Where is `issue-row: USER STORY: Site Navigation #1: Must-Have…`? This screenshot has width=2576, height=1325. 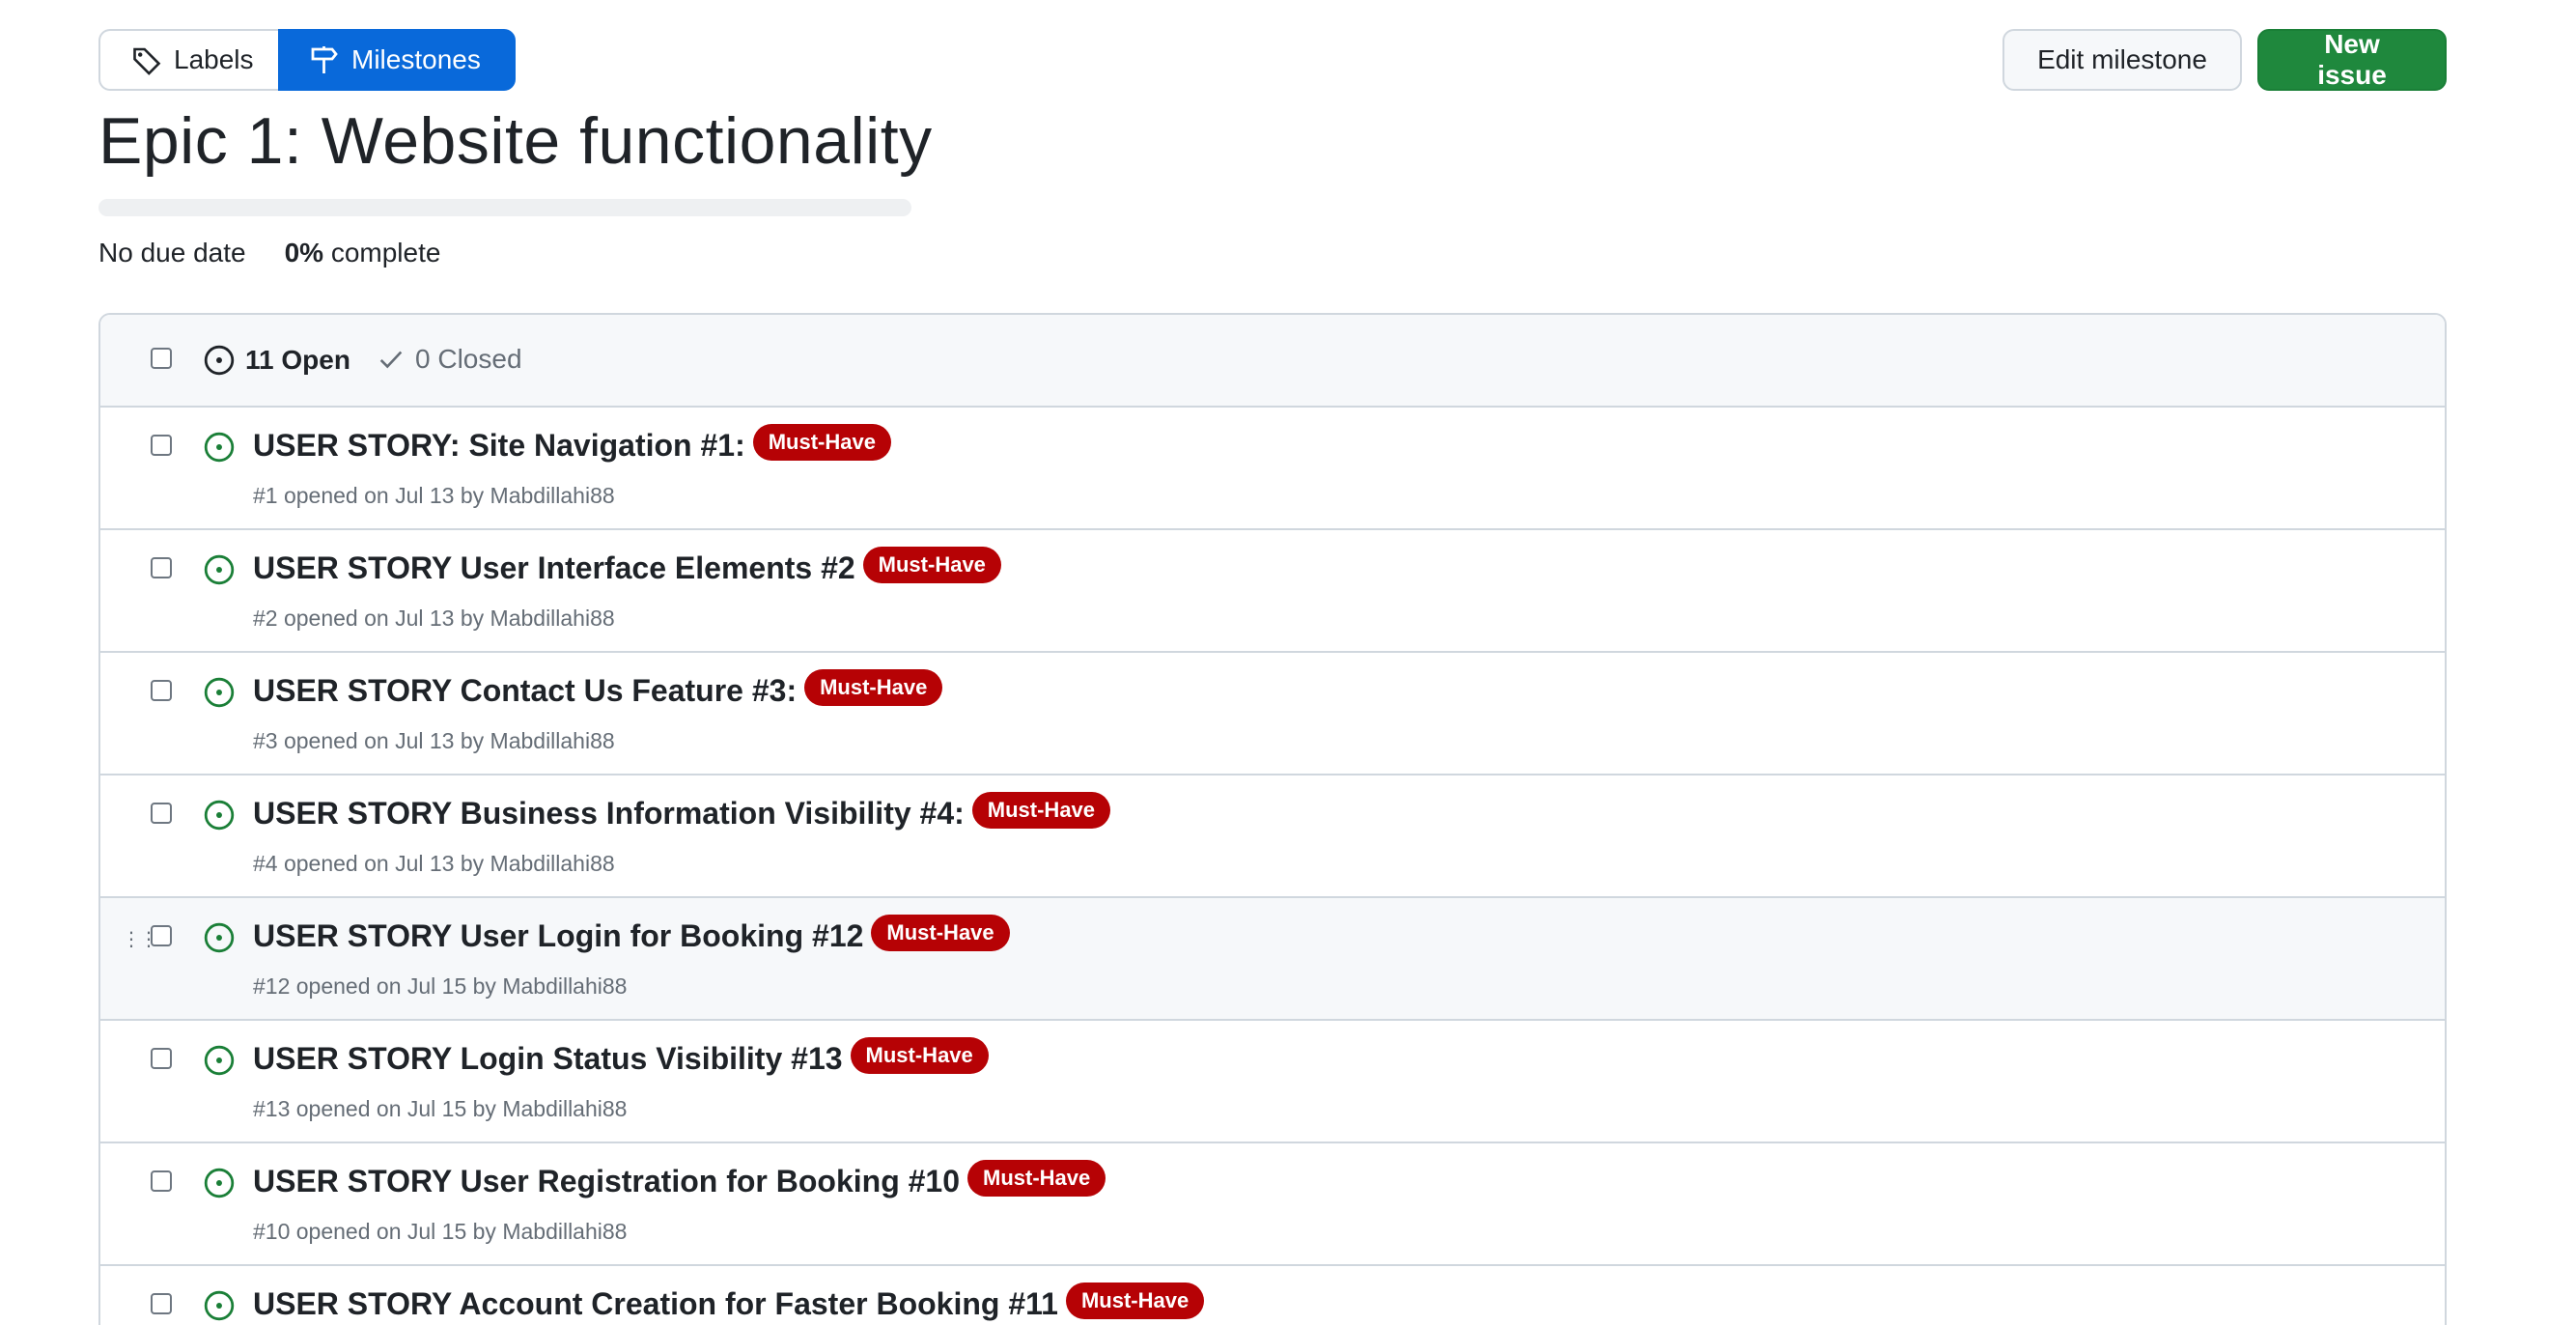
issue-row: USER STORY: Site Navigation #1: Must-Have… is located at coordinates (1273, 469).